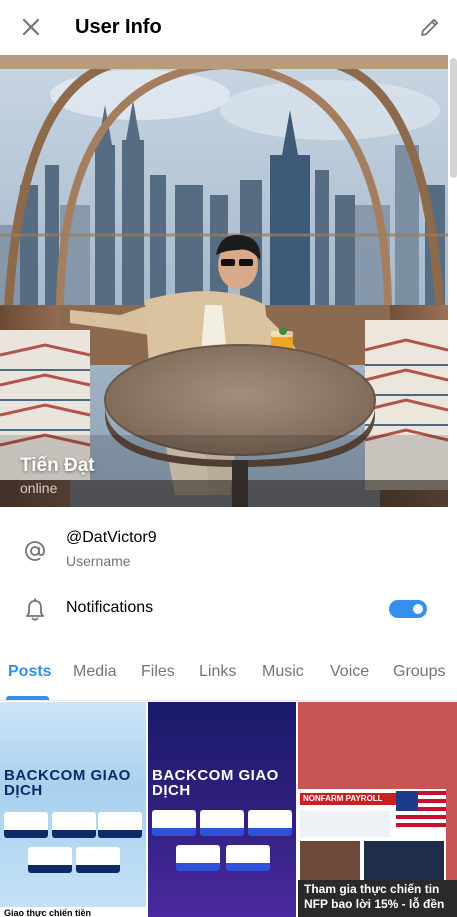  What do you see at coordinates (349, 672) in the screenshot?
I see `tab-voice: Voice` at bounding box center [349, 672].